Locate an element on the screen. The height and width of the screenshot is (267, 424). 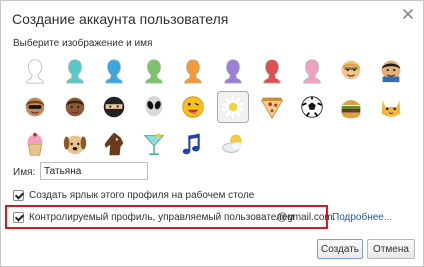
avatar-businessman-cartoon is located at coordinates (351, 70).